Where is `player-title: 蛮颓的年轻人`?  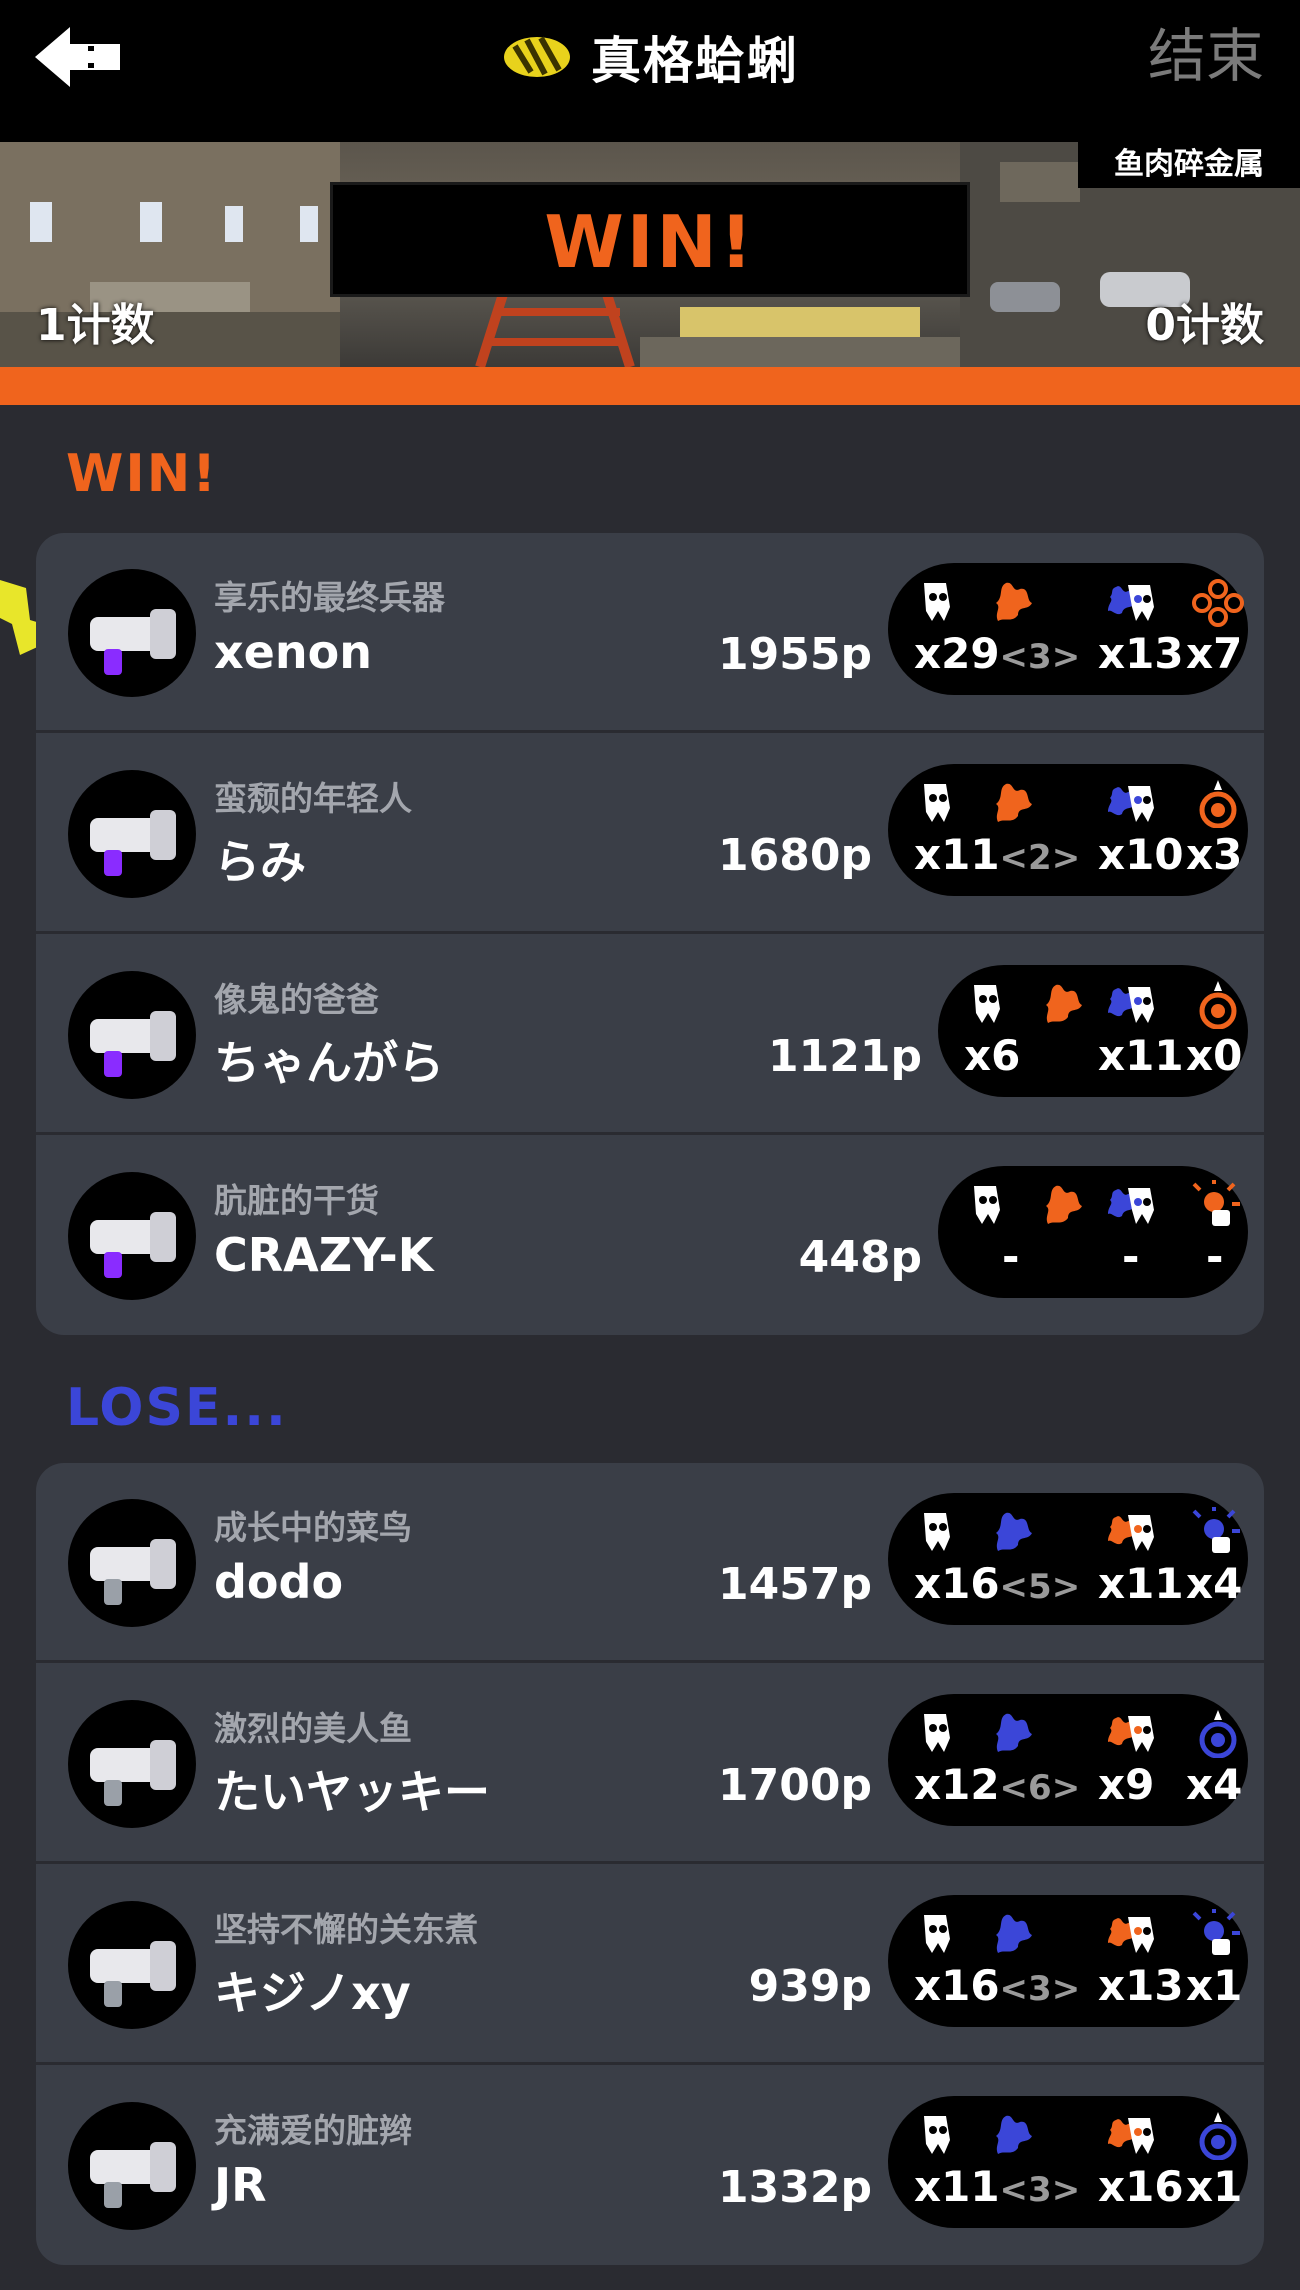
player-title: 蛮颓的年轻人 is located at coordinates (313, 798).